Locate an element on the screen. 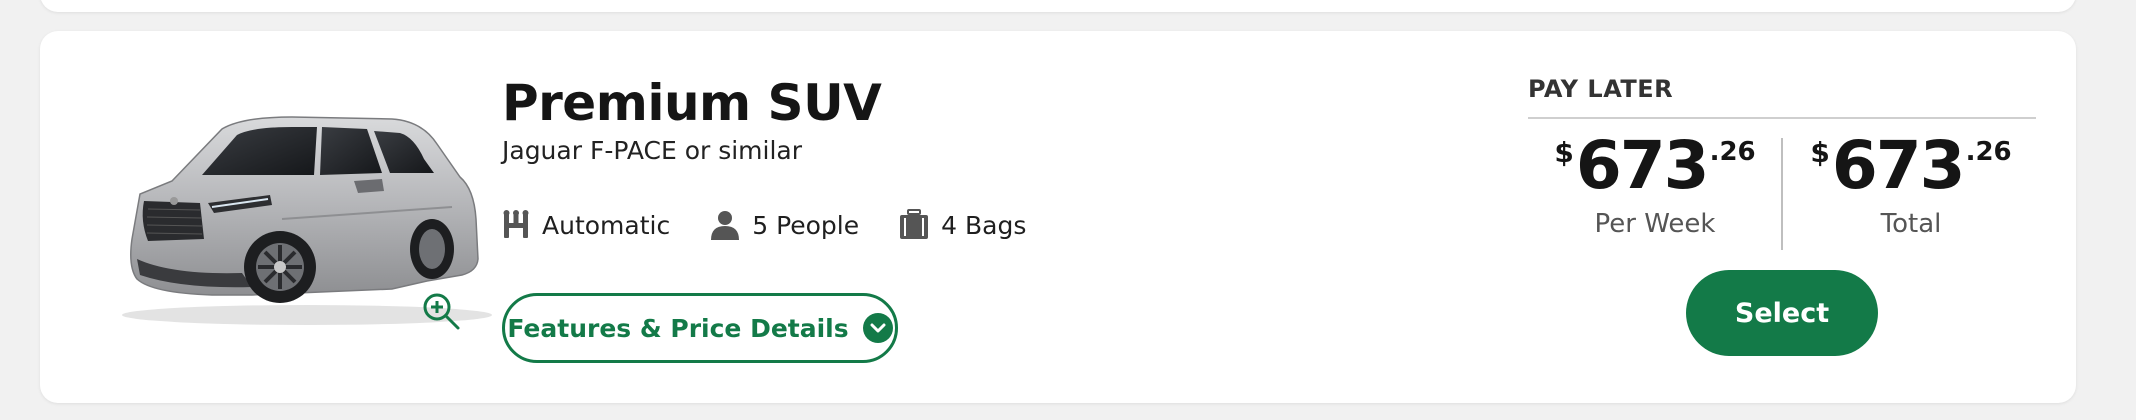 The image size is (2136, 420). price-total-amount: $ 673 .26 is located at coordinates (1911, 166).